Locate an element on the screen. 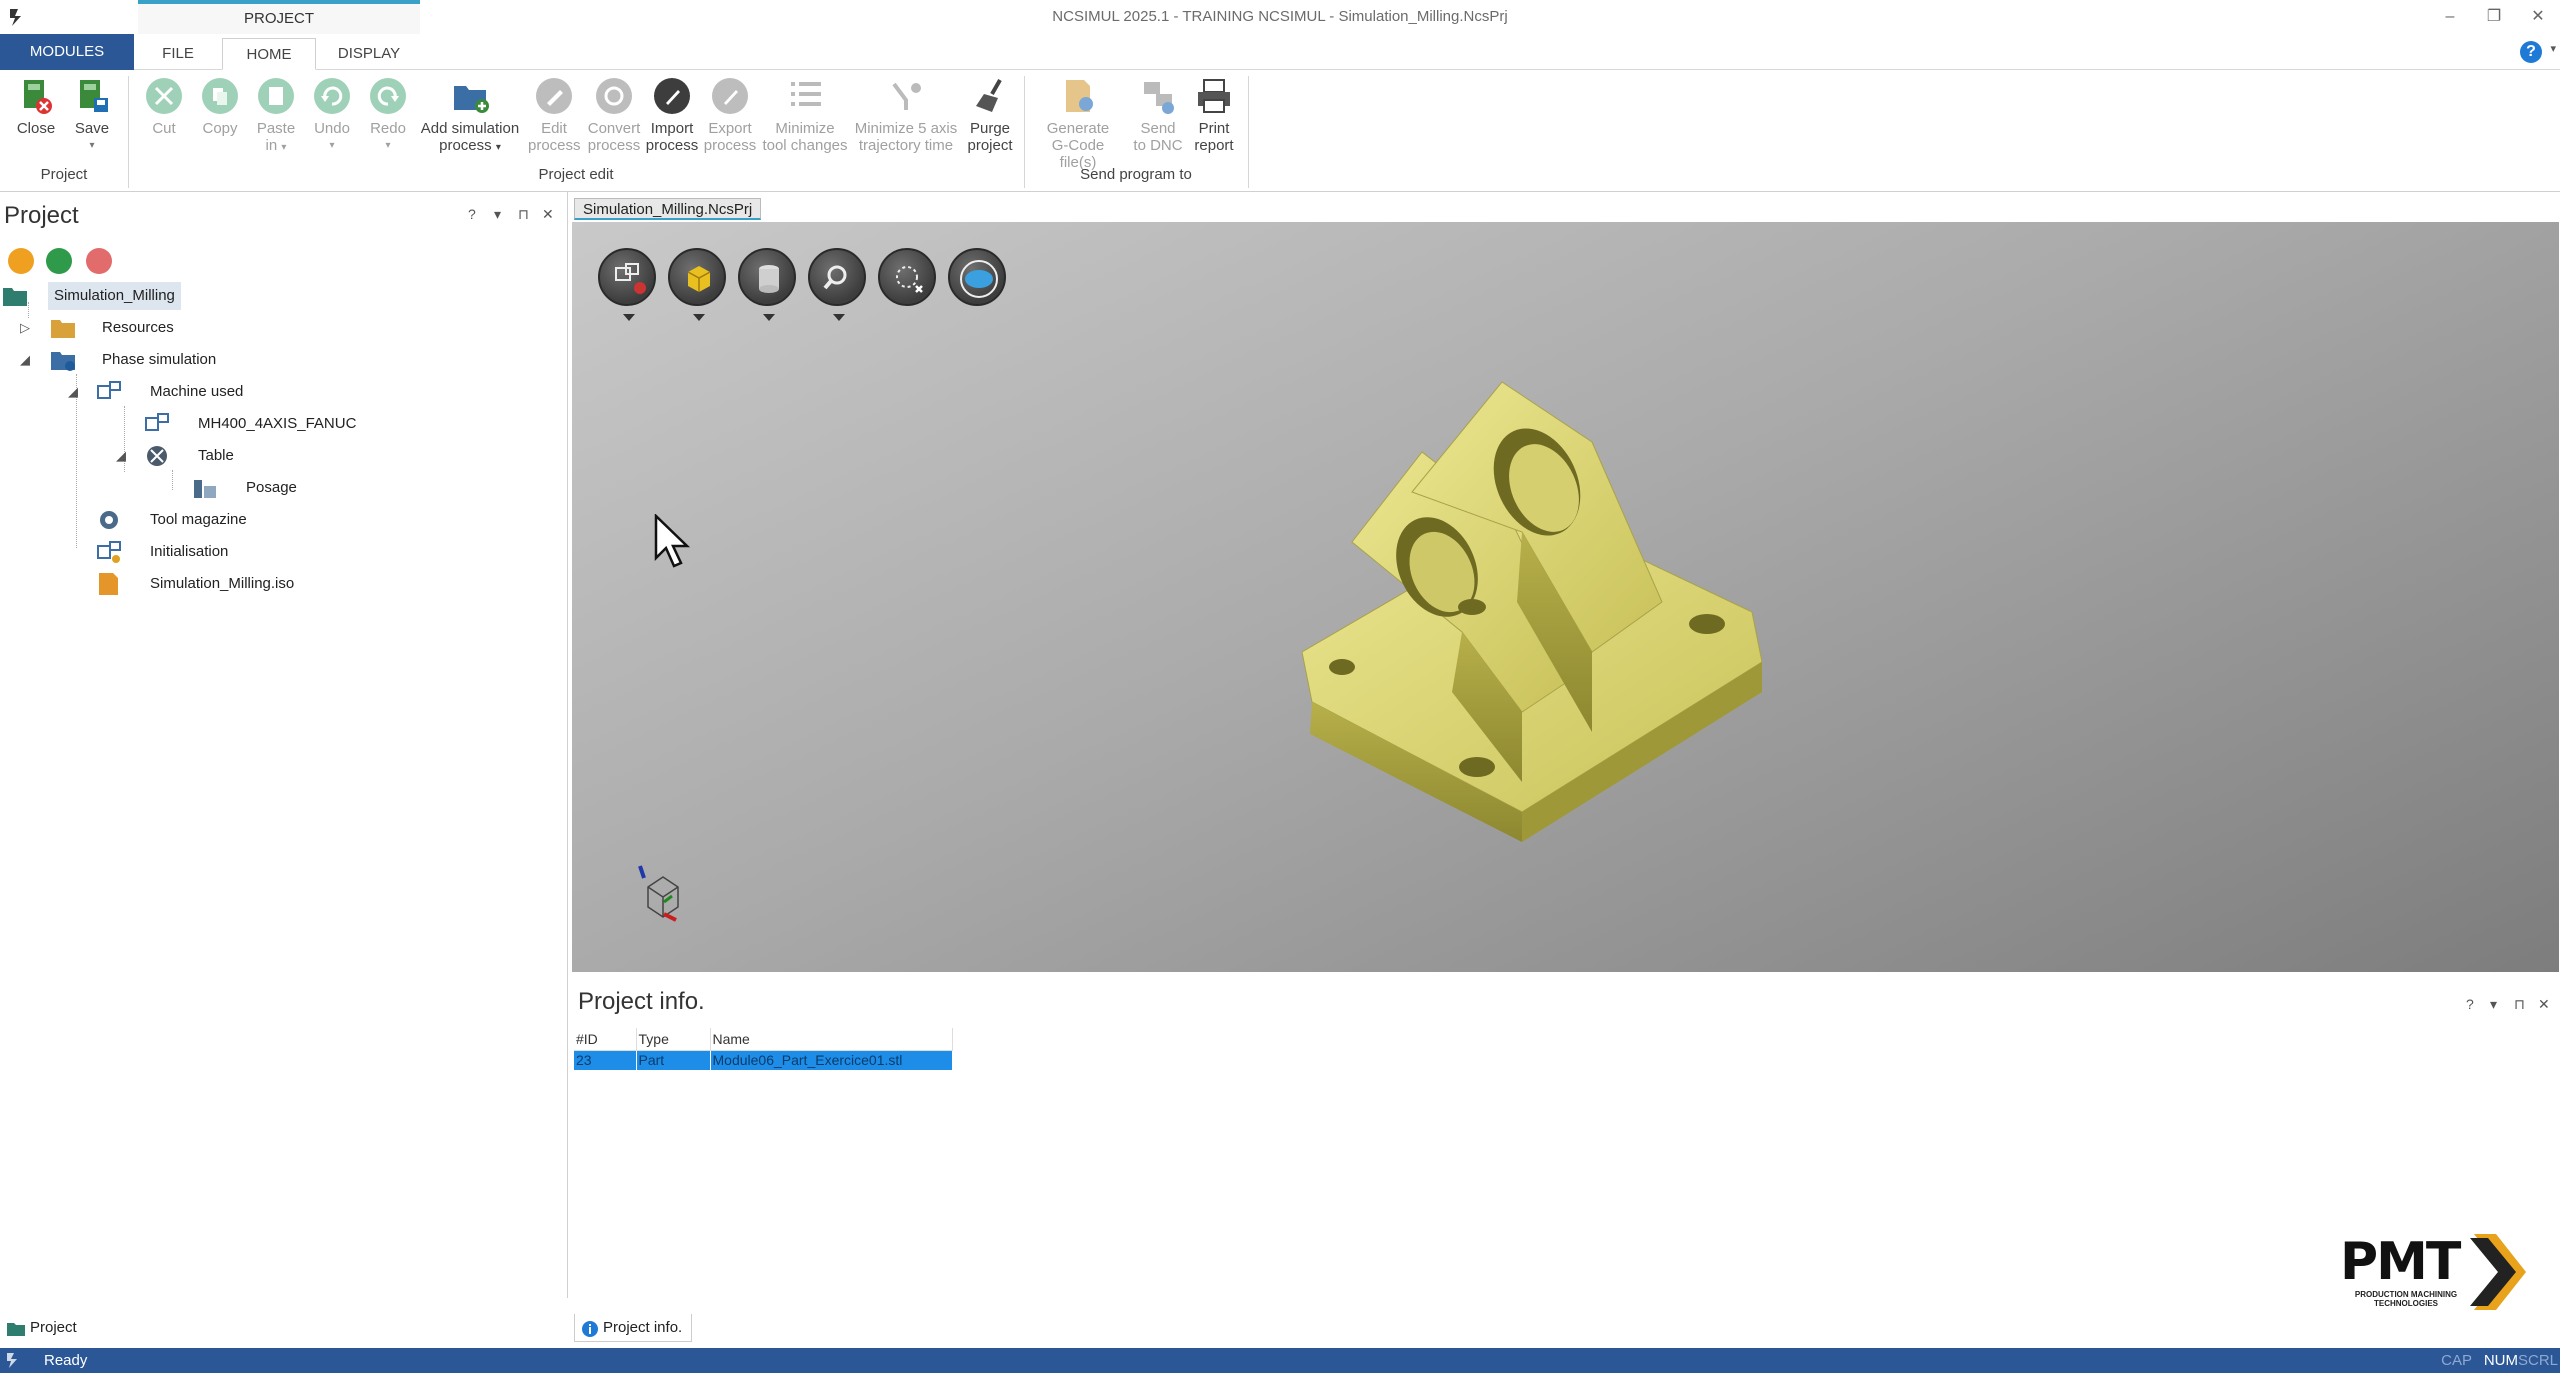 Image resolution: width=2560 pixels, height=1373 pixels. zoom-button is located at coordinates (837, 284).